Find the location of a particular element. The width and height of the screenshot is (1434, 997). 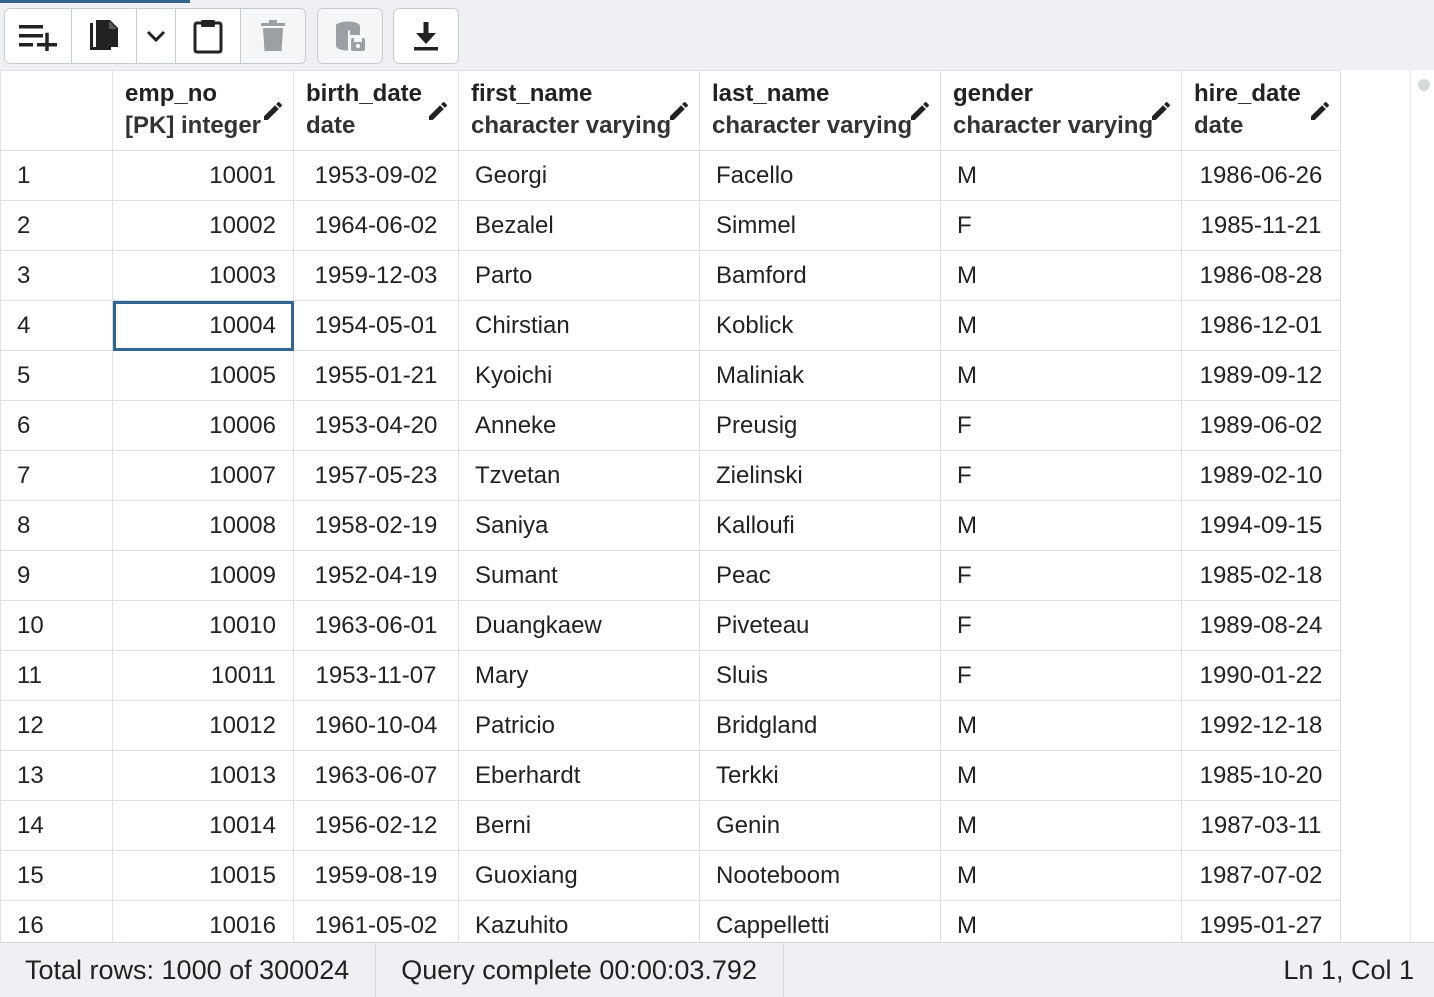

cell-first-name: Kazuhito is located at coordinates (579, 921).